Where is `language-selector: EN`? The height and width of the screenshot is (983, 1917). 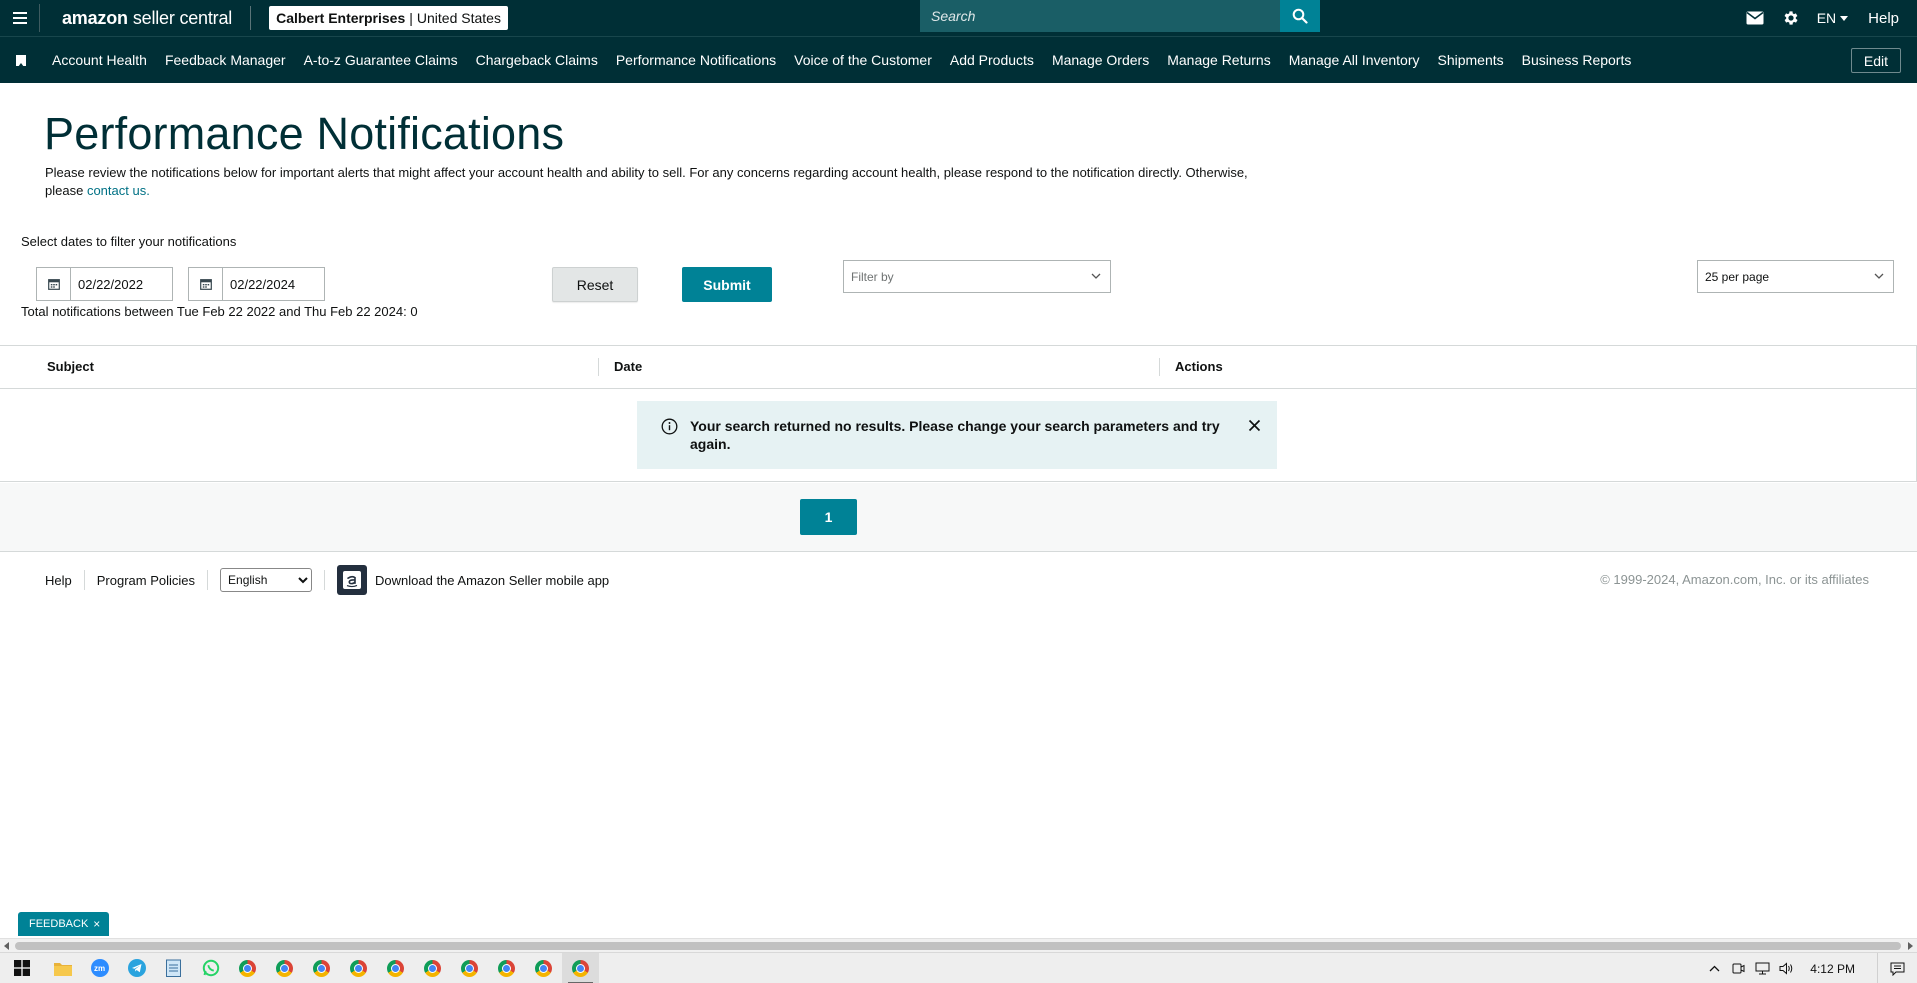
language-selector: EN is located at coordinates (1833, 18).